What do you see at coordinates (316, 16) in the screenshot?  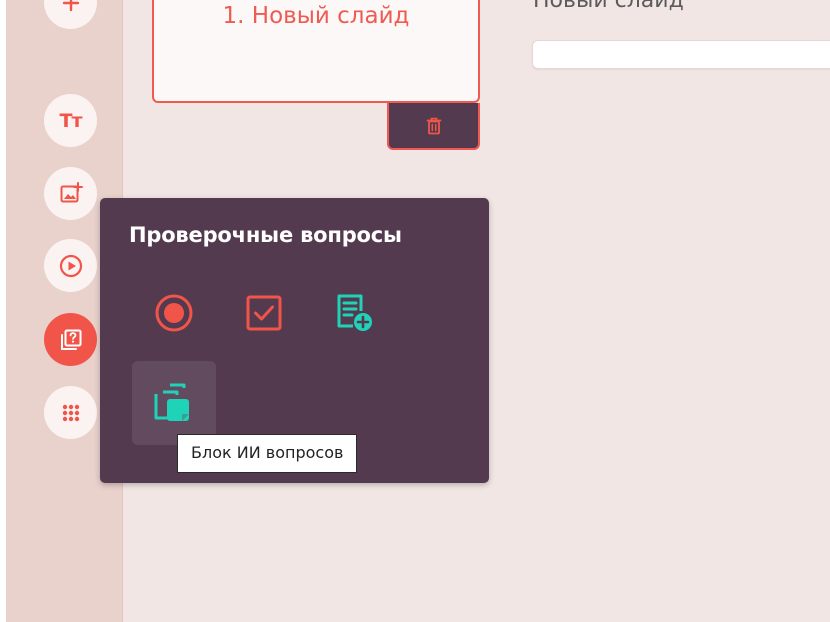 I see `slide-thumbnail-title: 1. Новый слайд` at bounding box center [316, 16].